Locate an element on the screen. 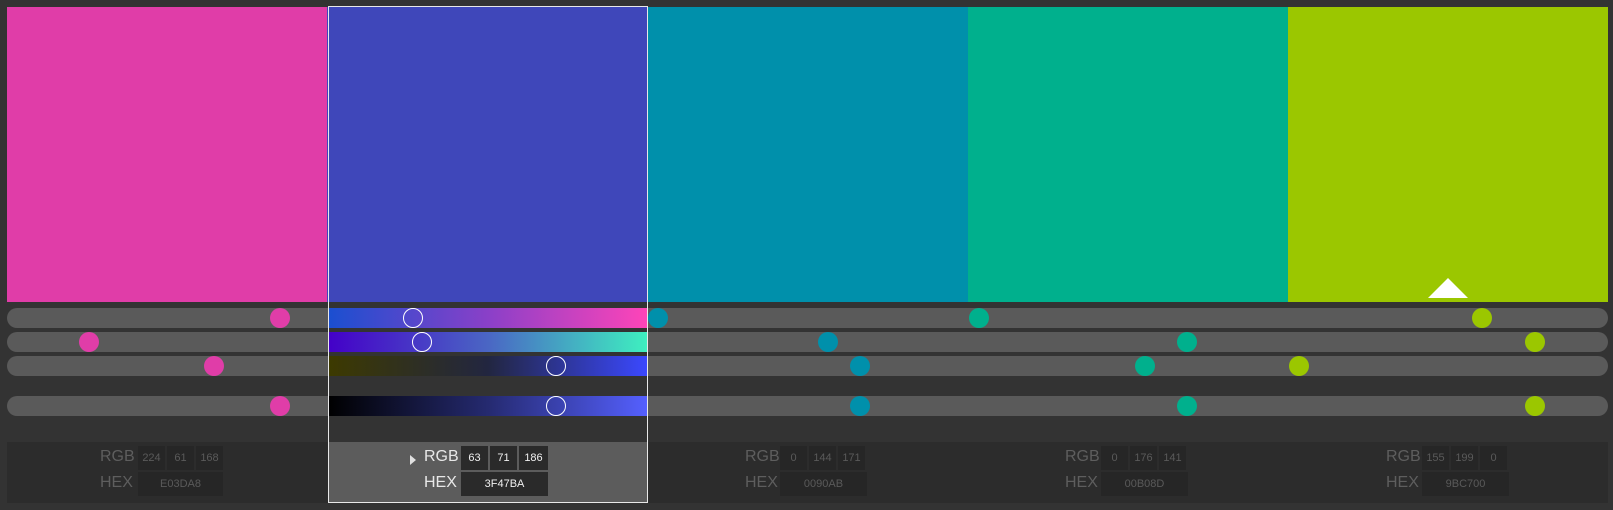 Image resolution: width=1613 pixels, height=510 pixels. blue-value: 141 is located at coordinates (1172, 458).